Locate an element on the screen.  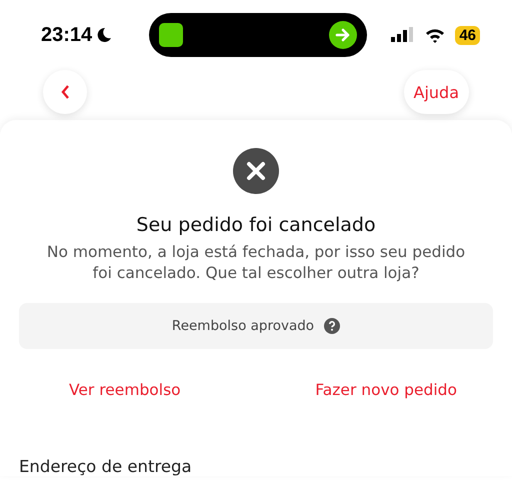
battery-level: 46 is located at coordinates (467, 35).